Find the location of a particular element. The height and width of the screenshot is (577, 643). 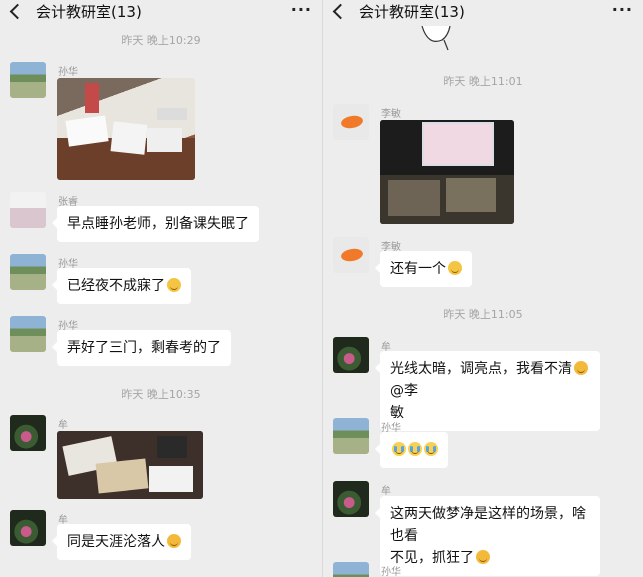

mention-link: @李 is located at coordinates (404, 391).